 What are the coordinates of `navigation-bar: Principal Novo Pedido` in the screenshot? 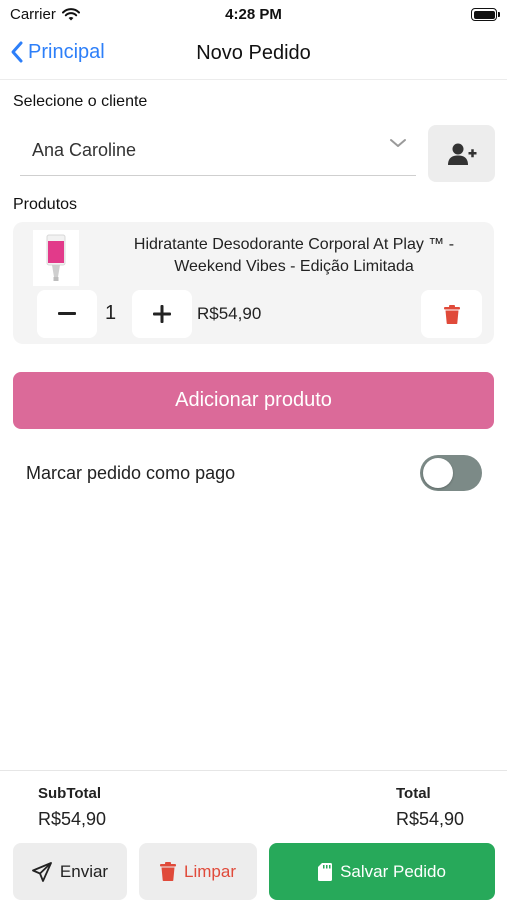 It's located at (253, 55).